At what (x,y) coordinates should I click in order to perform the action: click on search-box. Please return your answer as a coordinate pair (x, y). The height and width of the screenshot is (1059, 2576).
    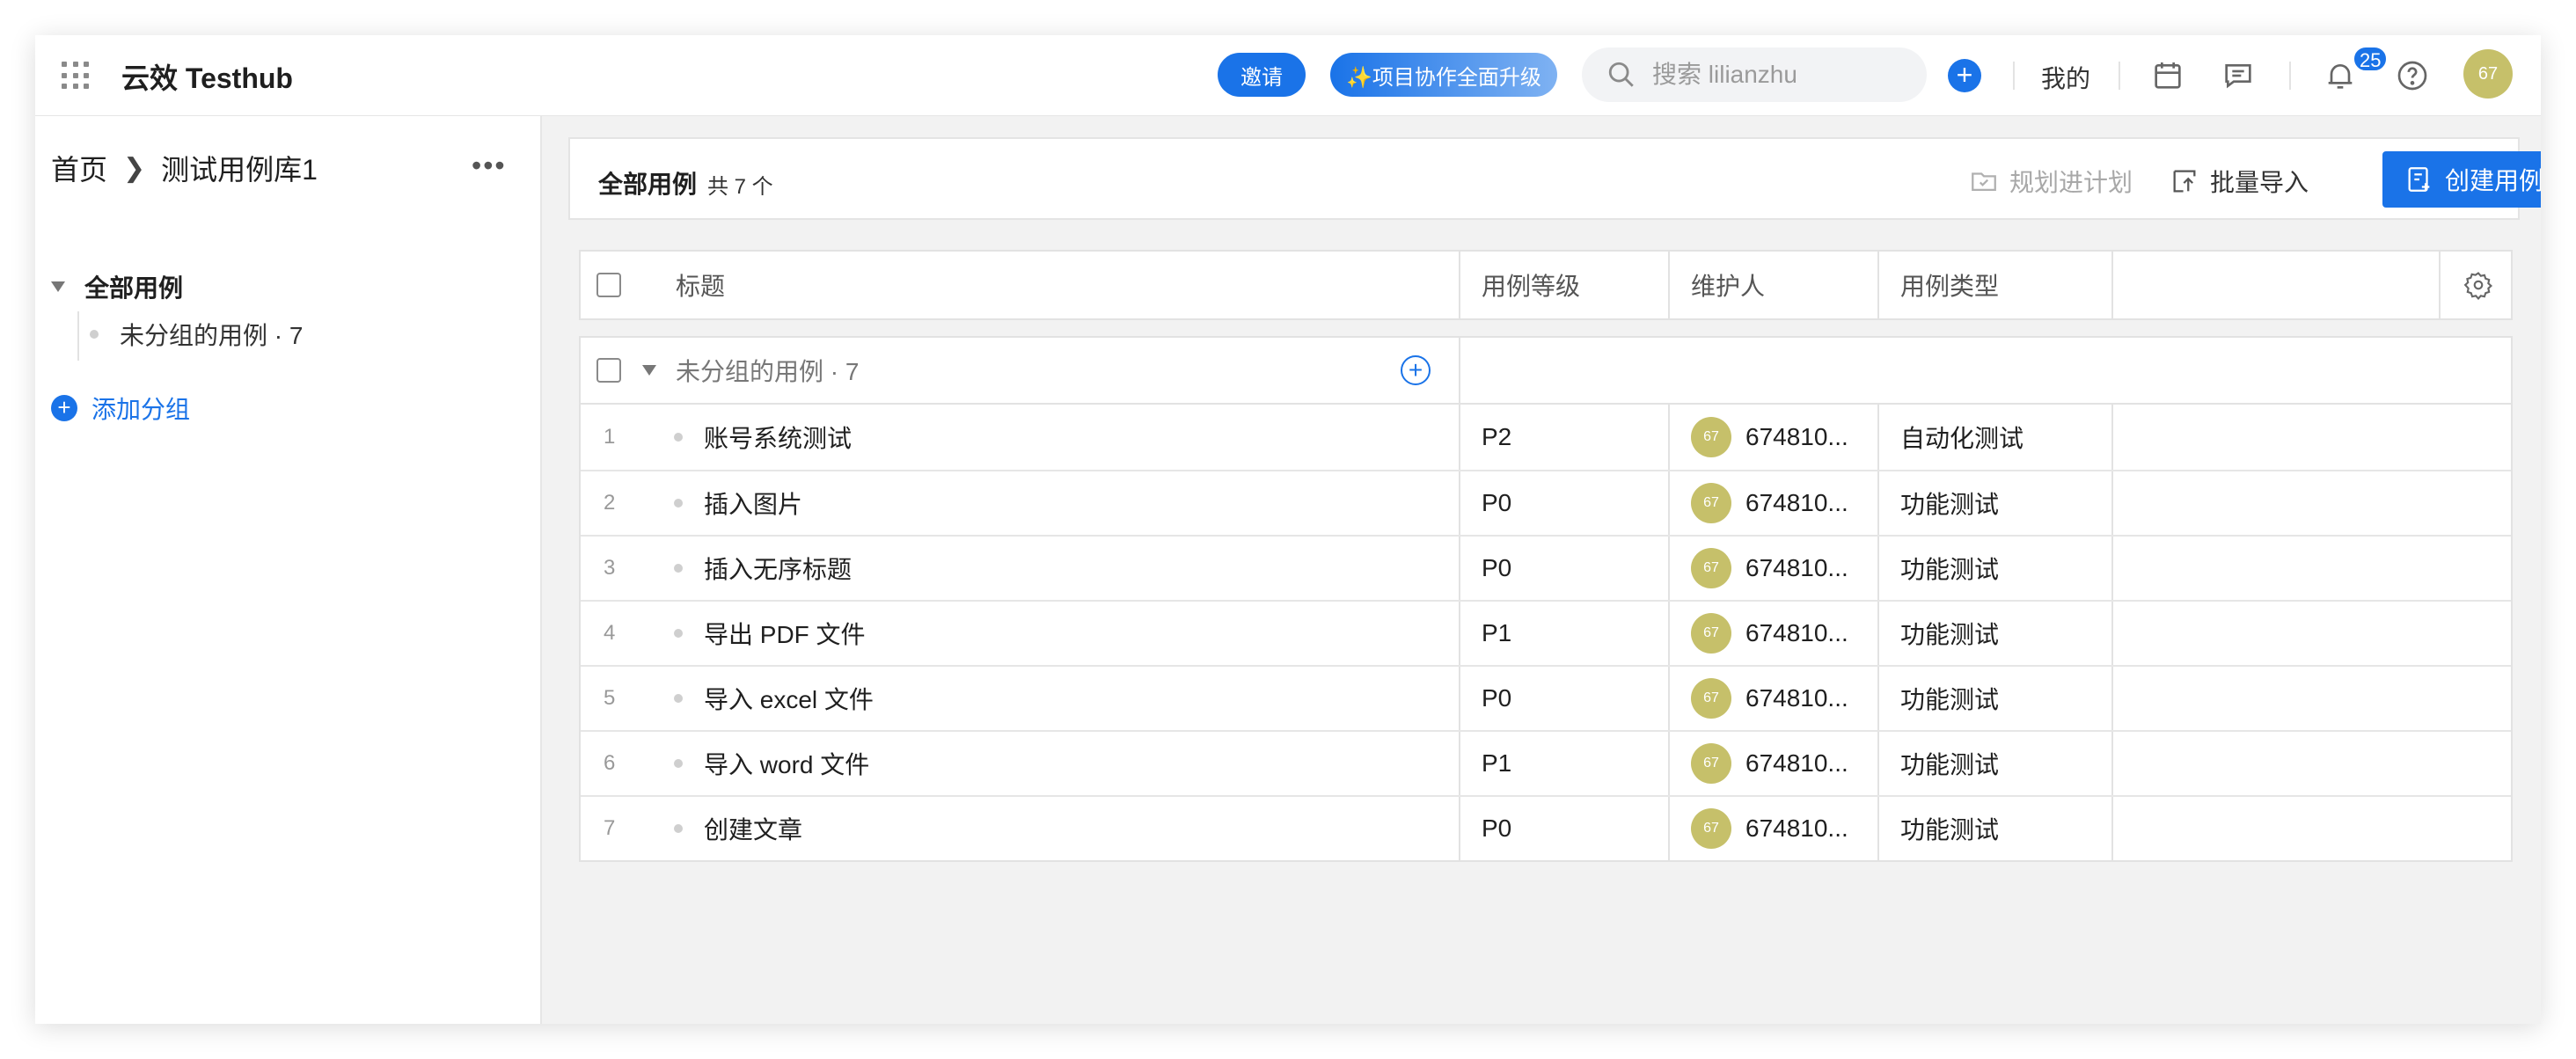
    Looking at the image, I should click on (1754, 74).